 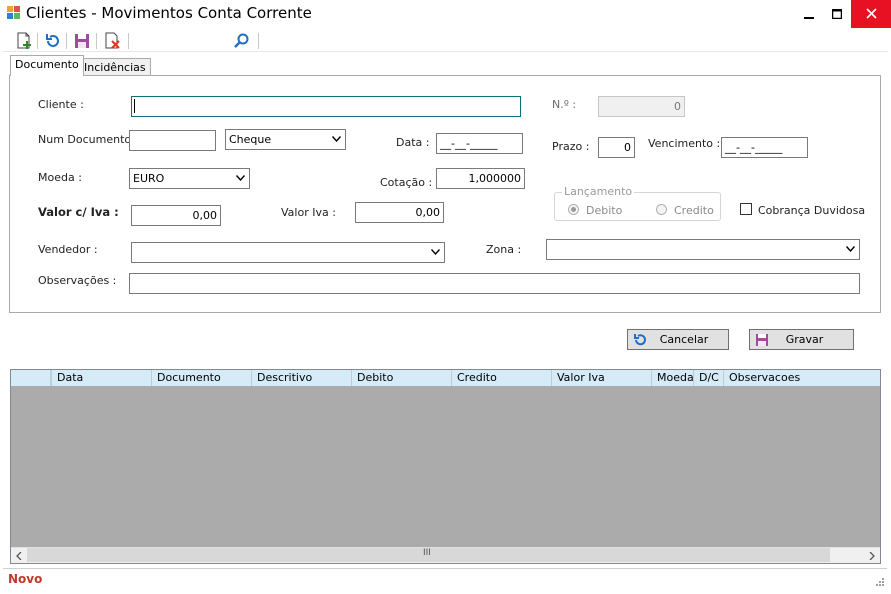 What do you see at coordinates (285, 139) in the screenshot?
I see `tipo-documento-select: Cheque` at bounding box center [285, 139].